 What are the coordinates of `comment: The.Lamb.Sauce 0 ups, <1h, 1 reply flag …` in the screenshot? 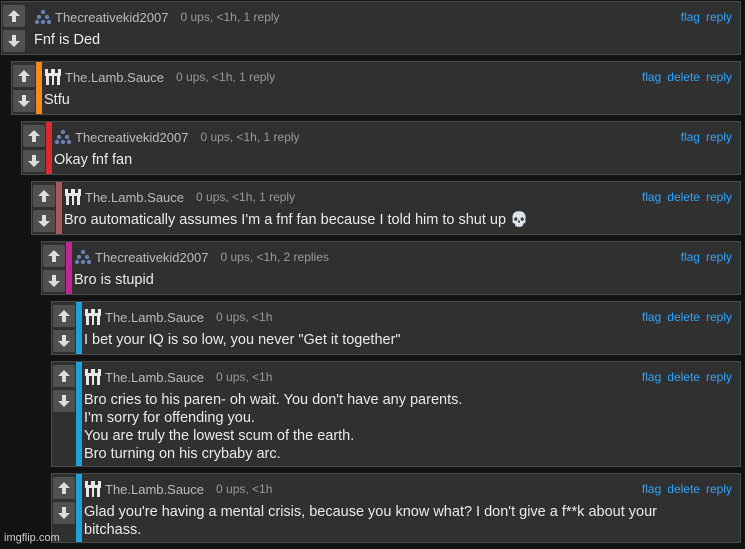 It's located at (376, 88).